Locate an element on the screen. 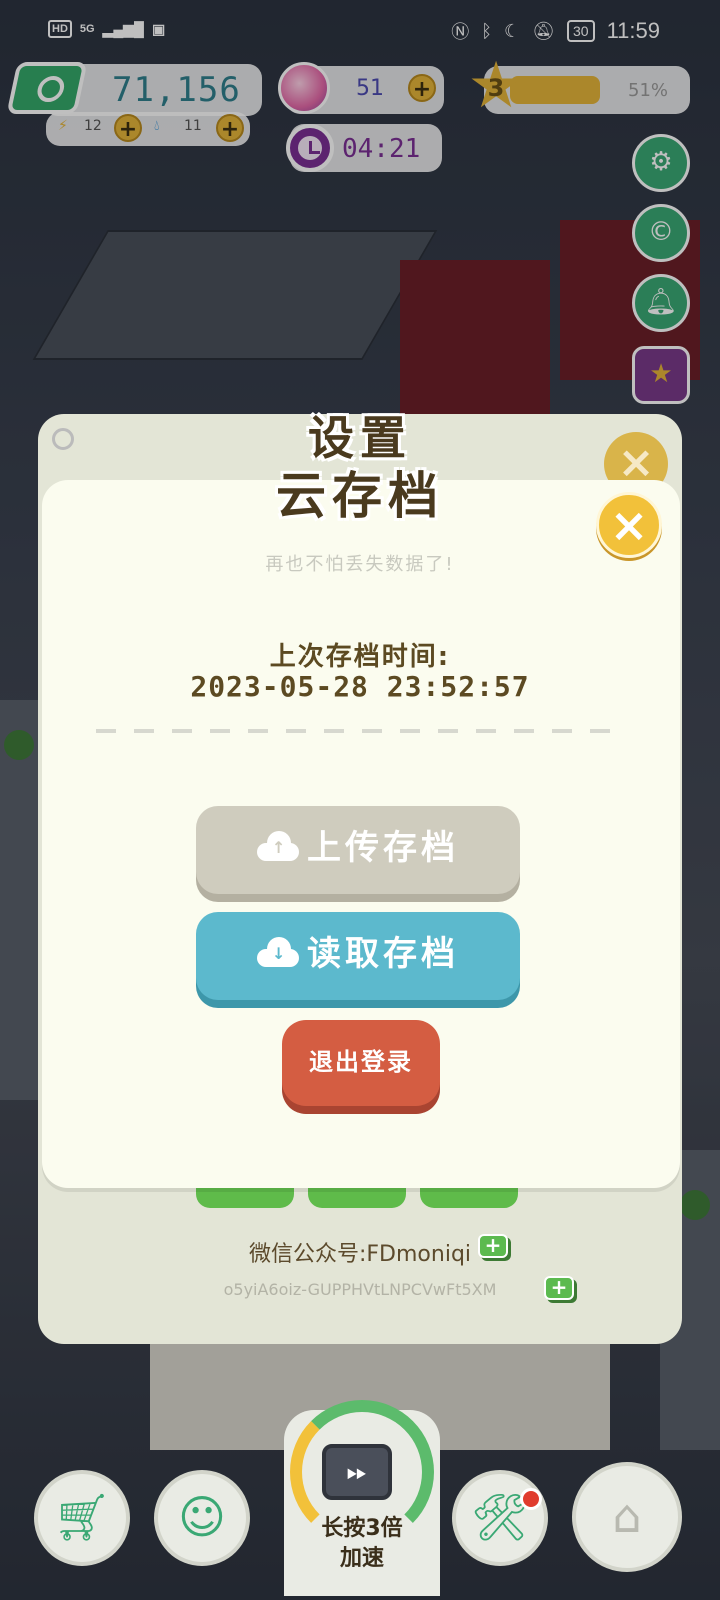 The height and width of the screenshot is (1600, 720). cloud-save-close-button: × is located at coordinates (629, 525).